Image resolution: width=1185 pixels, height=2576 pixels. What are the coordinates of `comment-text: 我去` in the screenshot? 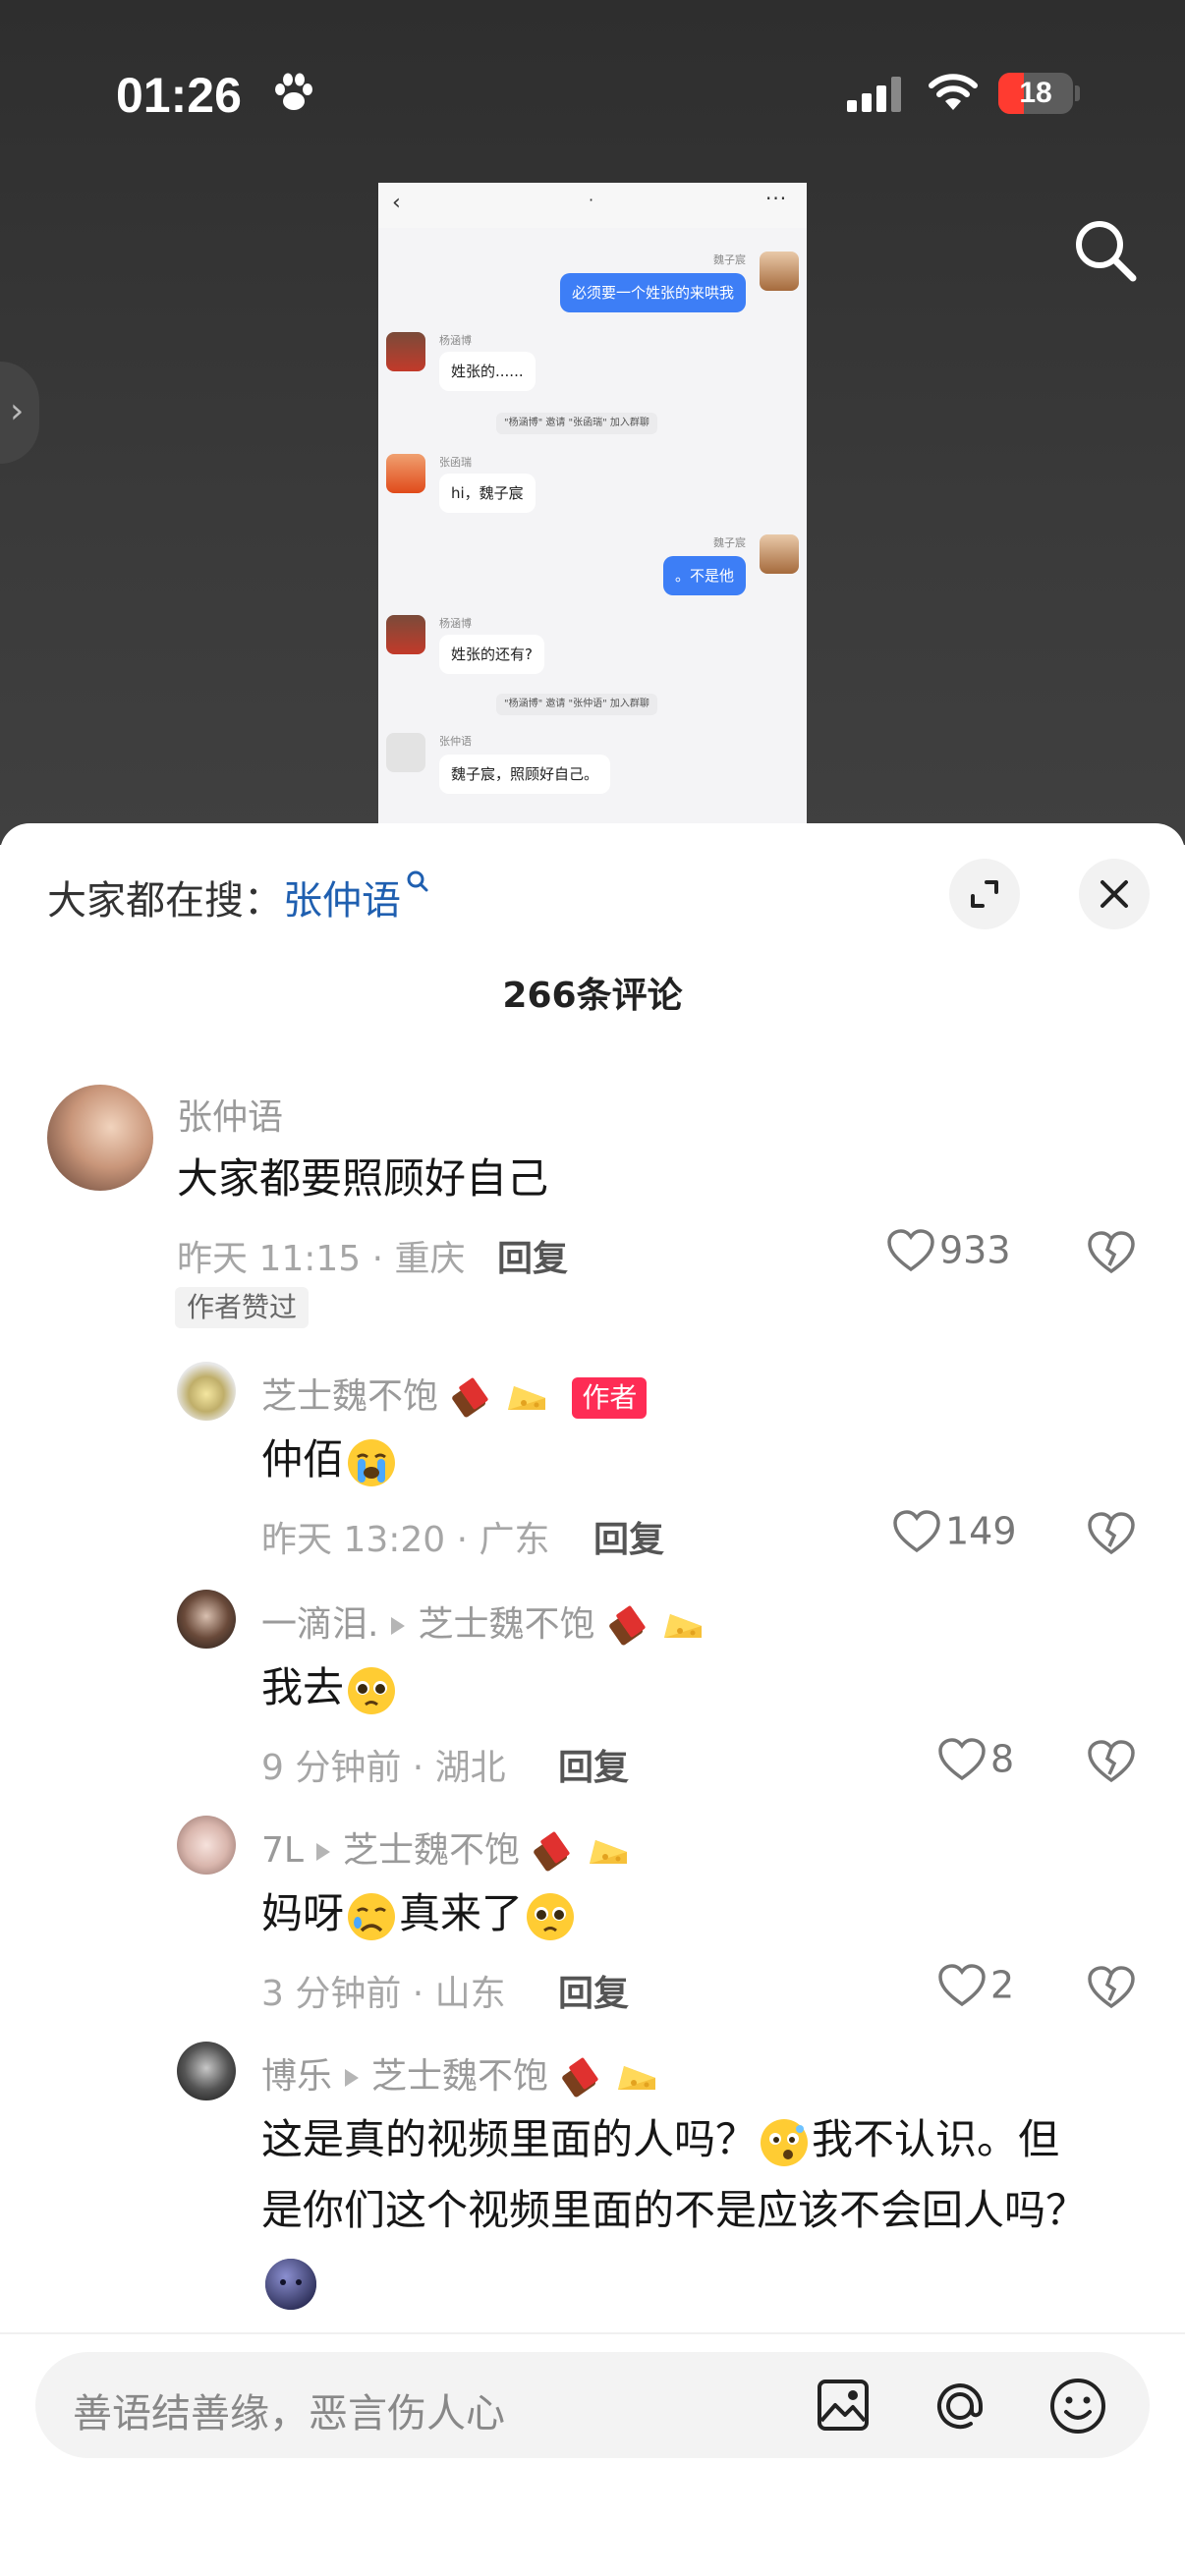 It's located at (303, 1687).